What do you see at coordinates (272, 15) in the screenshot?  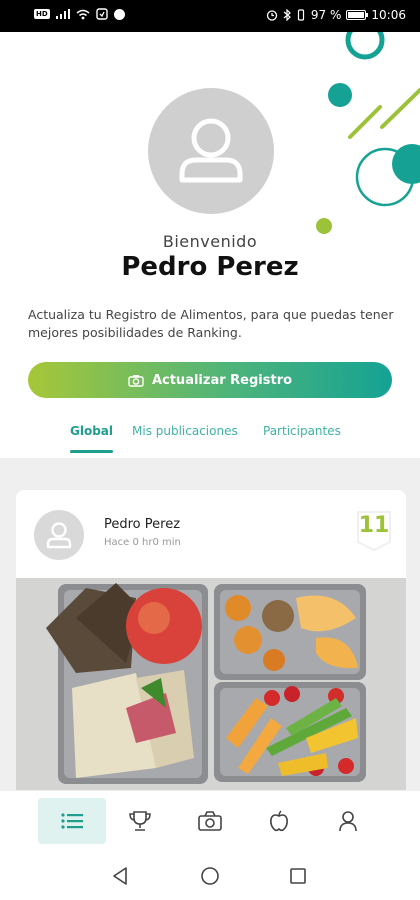 I see `alarm-icon` at bounding box center [272, 15].